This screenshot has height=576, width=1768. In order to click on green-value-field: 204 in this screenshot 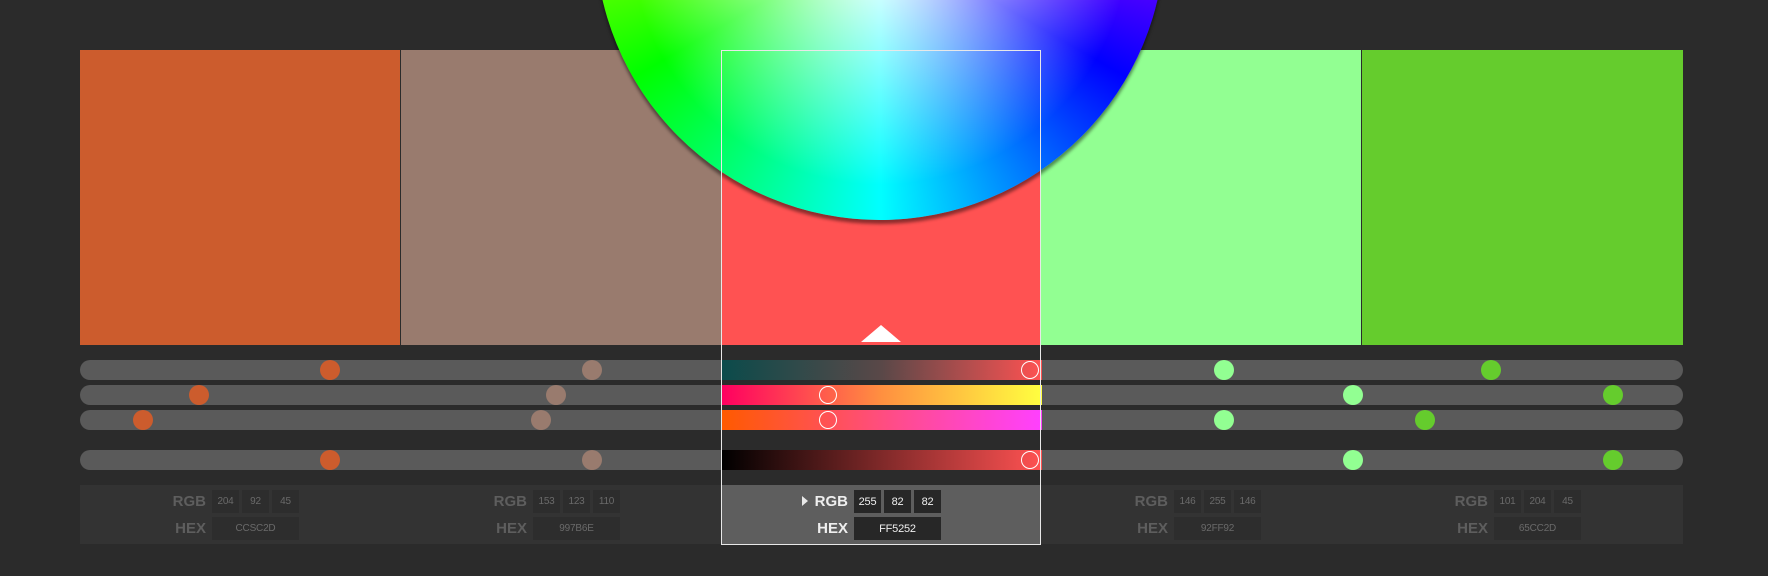, I will do `click(1537, 501)`.